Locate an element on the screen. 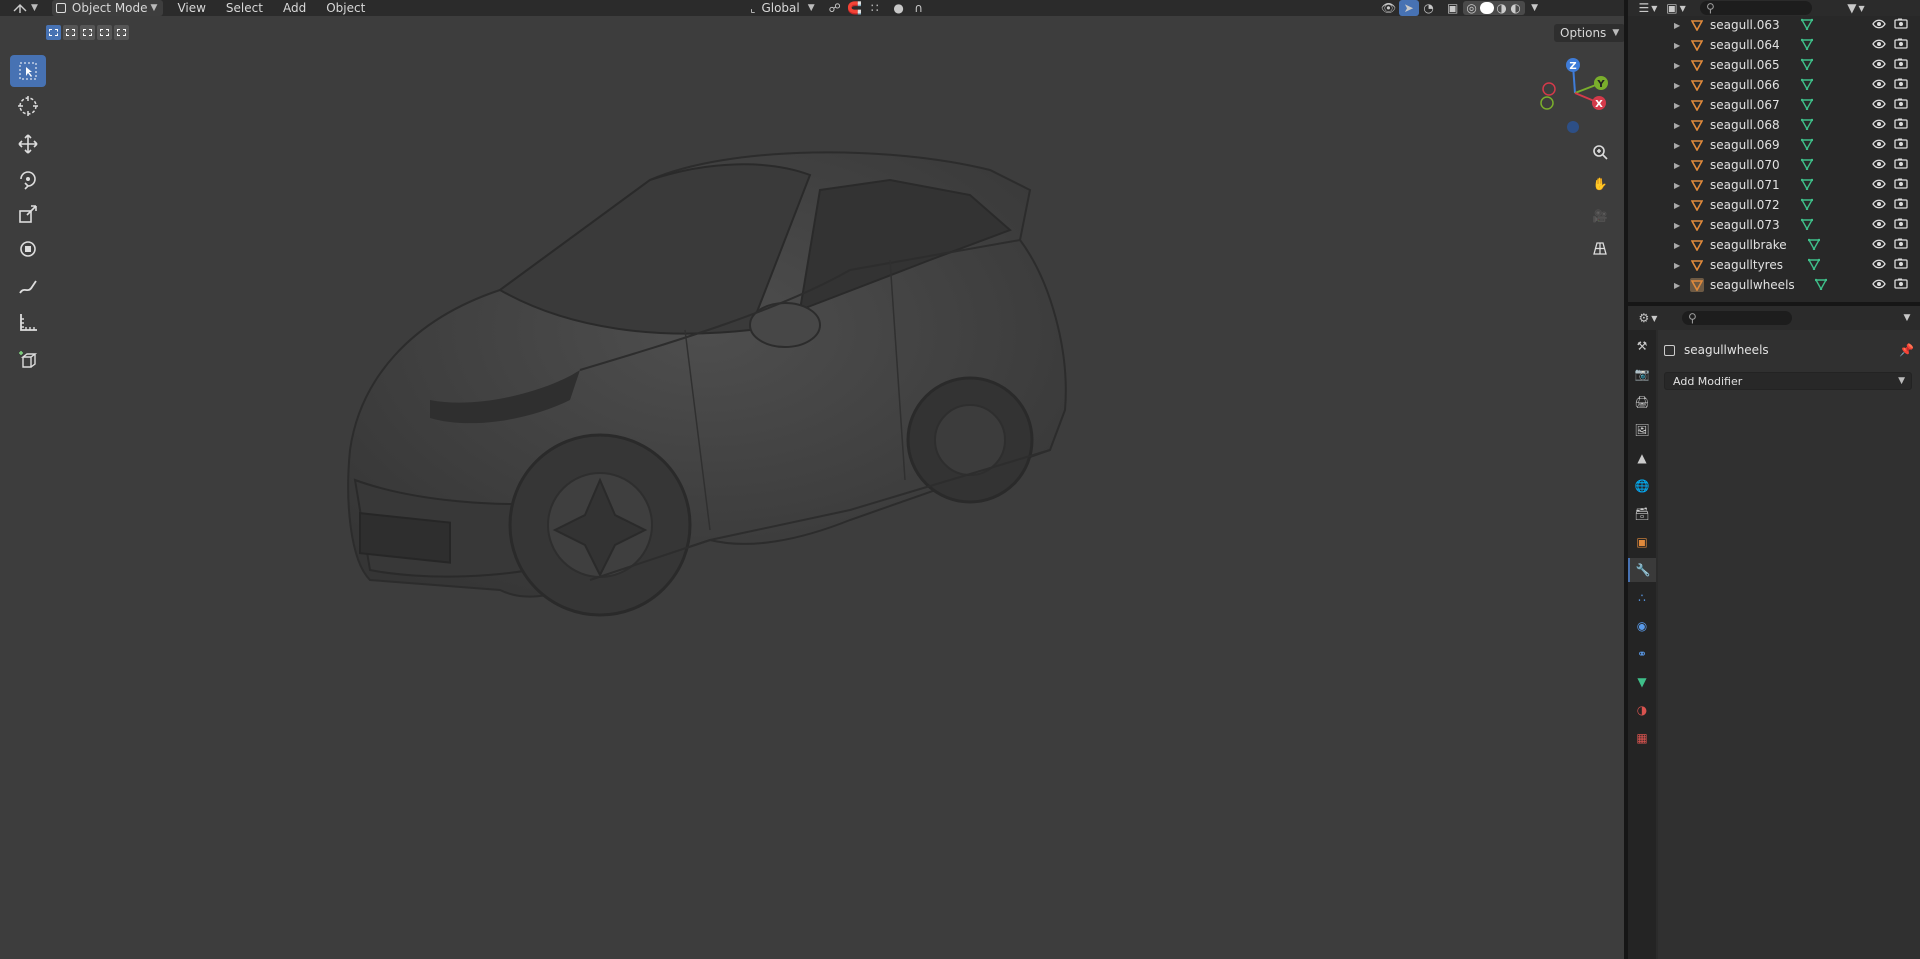  pin-icon: 📌 is located at coordinates (1906, 350).